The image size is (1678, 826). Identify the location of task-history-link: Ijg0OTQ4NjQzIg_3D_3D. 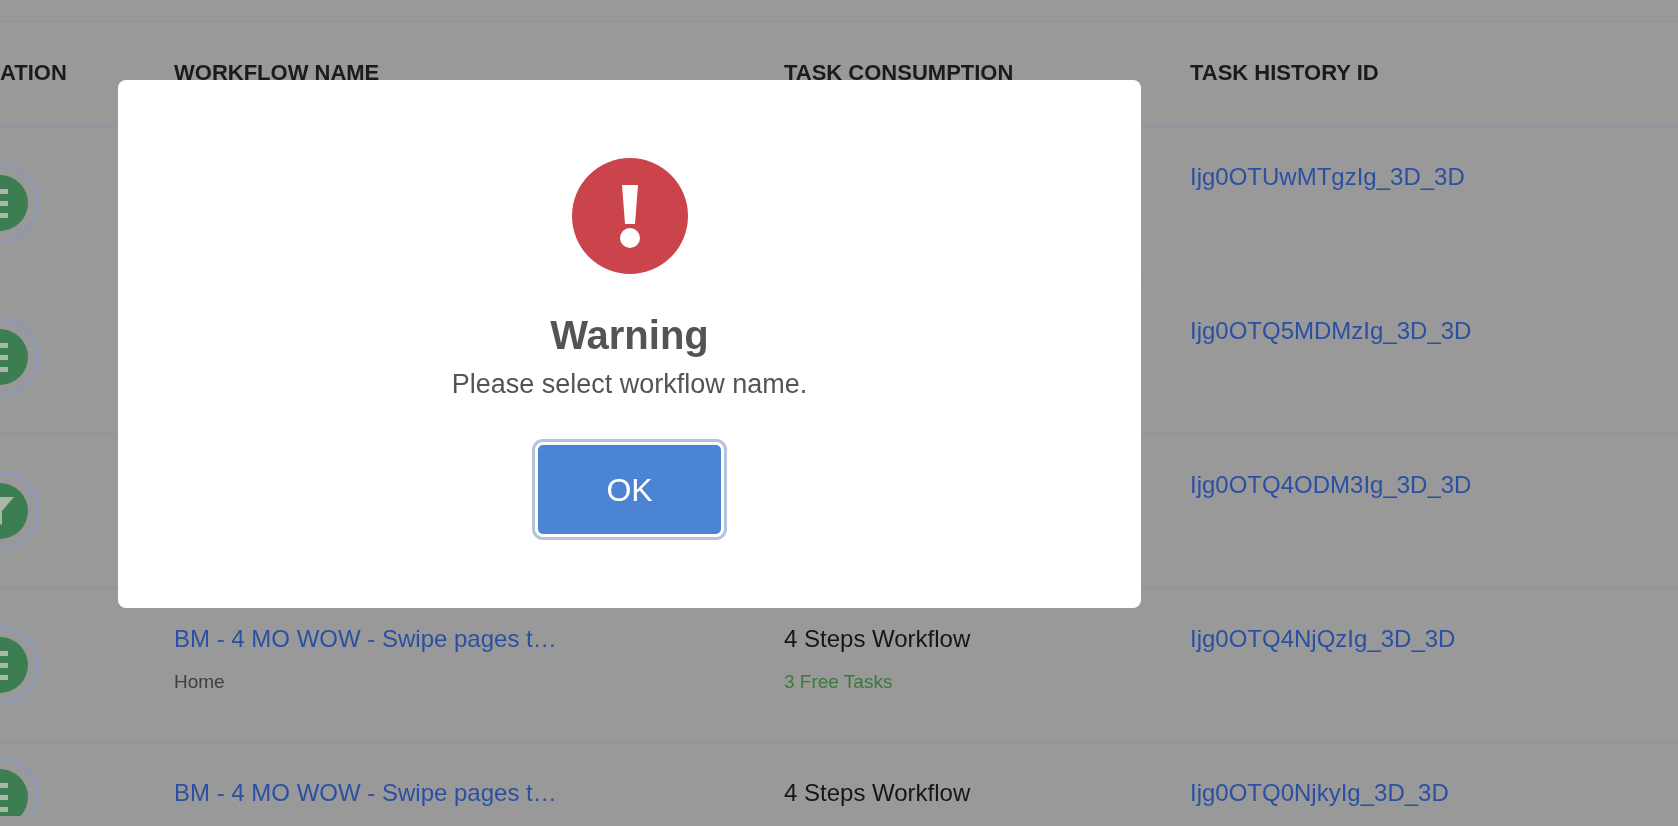
(1323, 639).